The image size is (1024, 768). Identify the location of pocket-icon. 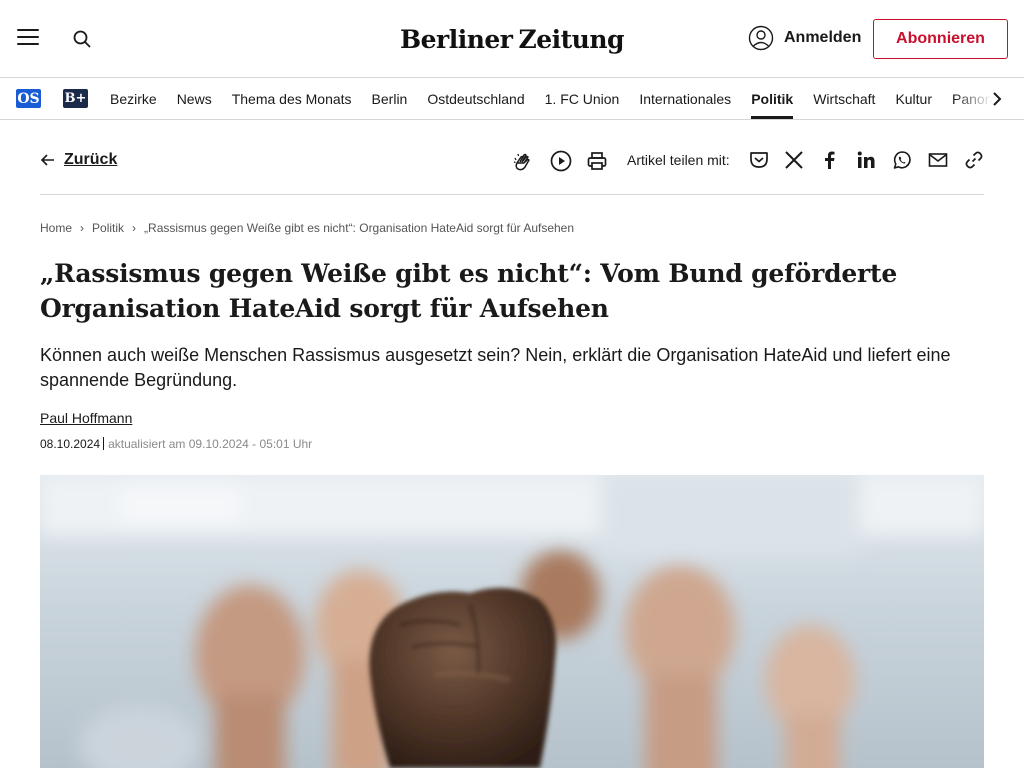
(759, 160).